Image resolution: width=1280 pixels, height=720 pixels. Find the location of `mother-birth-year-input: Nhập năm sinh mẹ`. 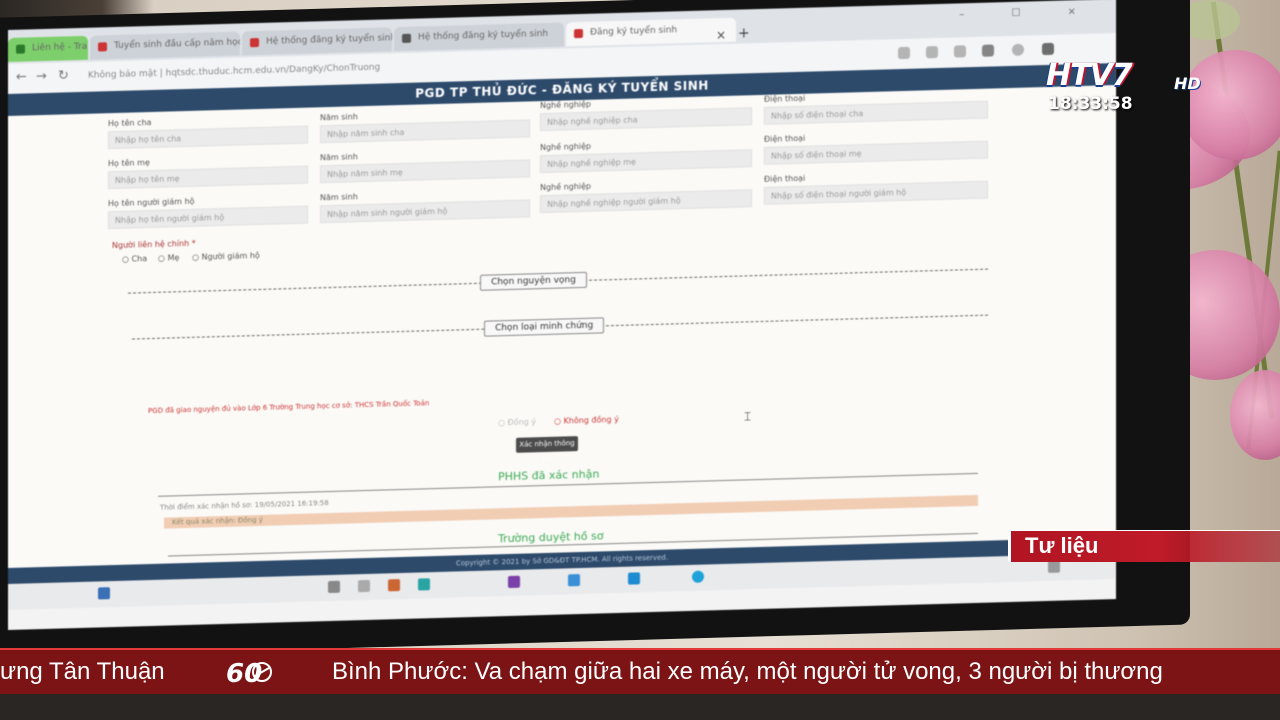

mother-birth-year-input: Nhập năm sinh mẹ is located at coordinates (425, 171).